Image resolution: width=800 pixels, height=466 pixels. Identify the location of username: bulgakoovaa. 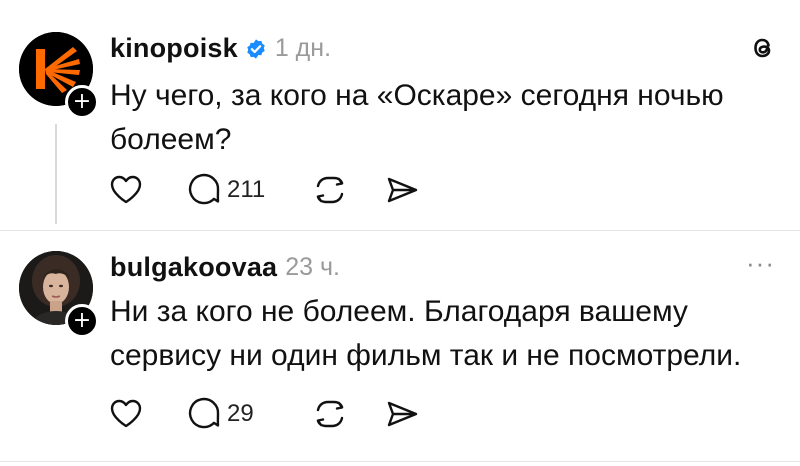
(193, 267).